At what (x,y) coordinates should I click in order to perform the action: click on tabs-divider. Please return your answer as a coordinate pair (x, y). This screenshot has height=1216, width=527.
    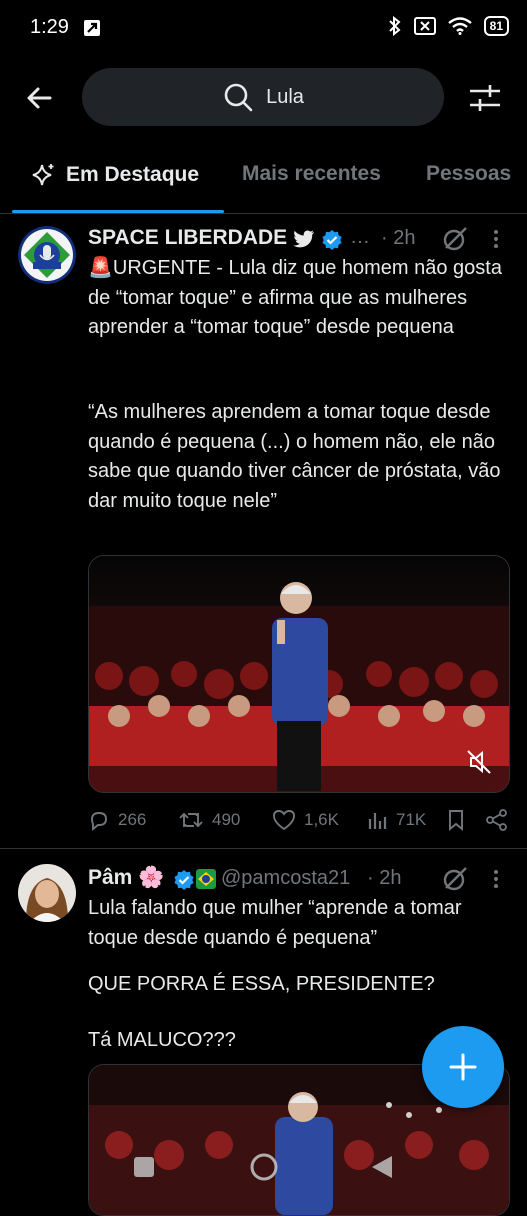
    Looking at the image, I should click on (263, 213).